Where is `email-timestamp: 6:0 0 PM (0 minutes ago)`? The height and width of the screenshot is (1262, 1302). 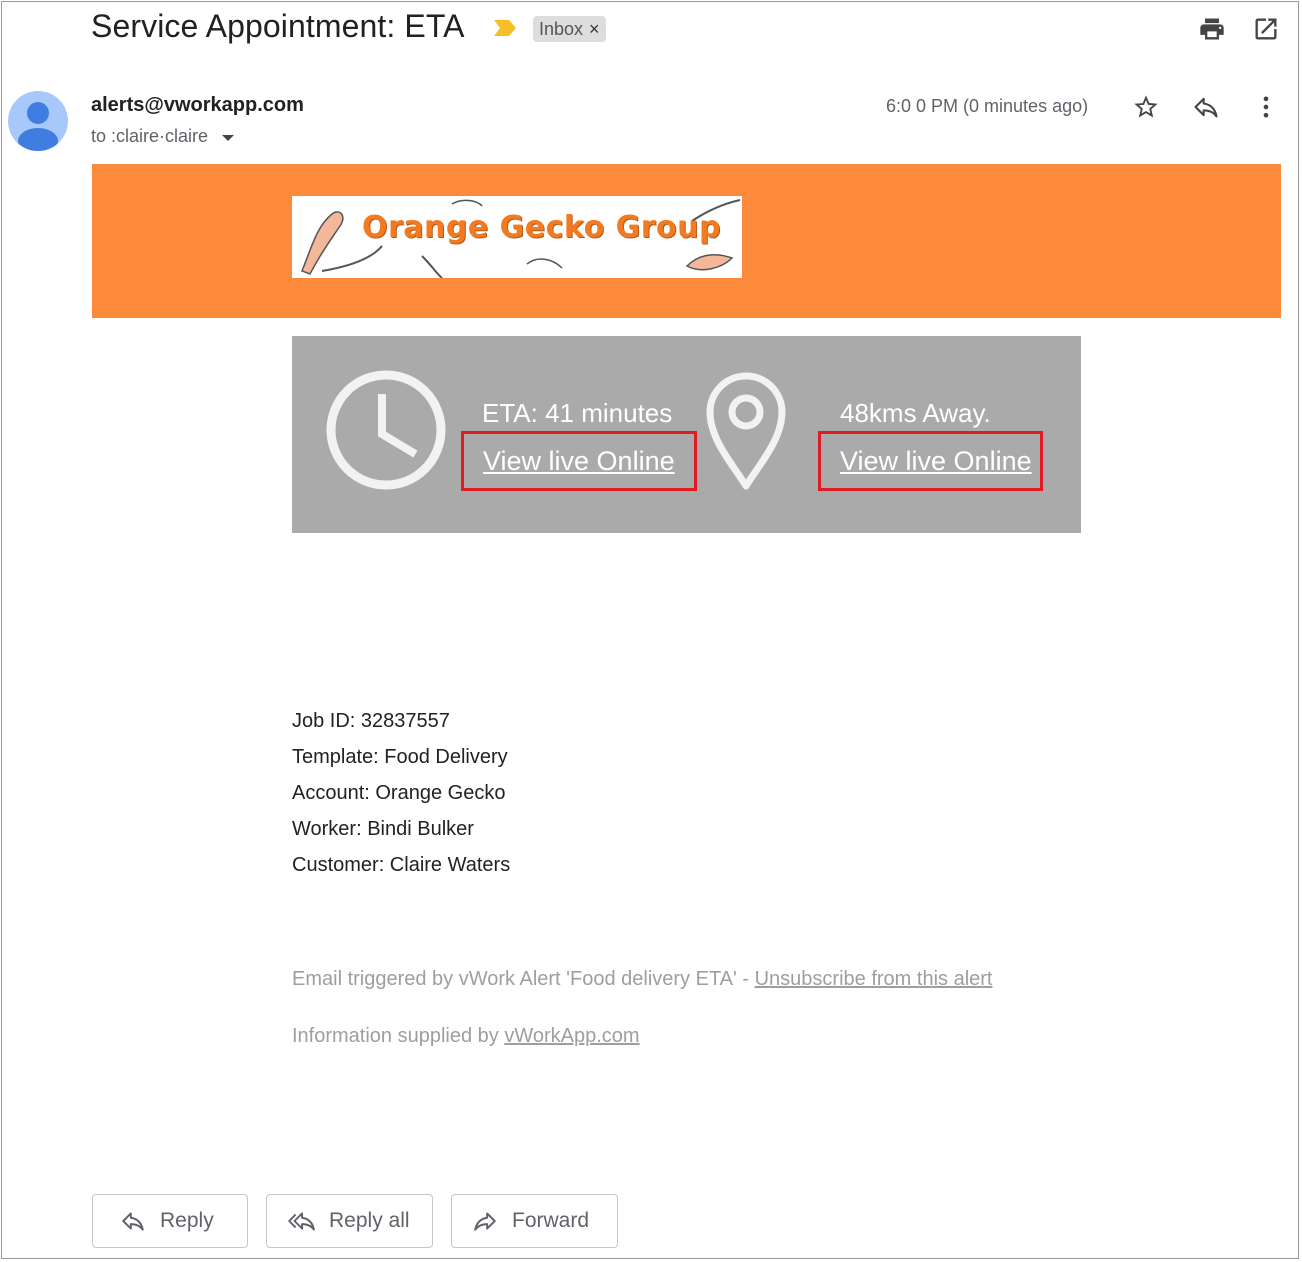 email-timestamp: 6:0 0 PM (0 minutes ago) is located at coordinates (987, 106).